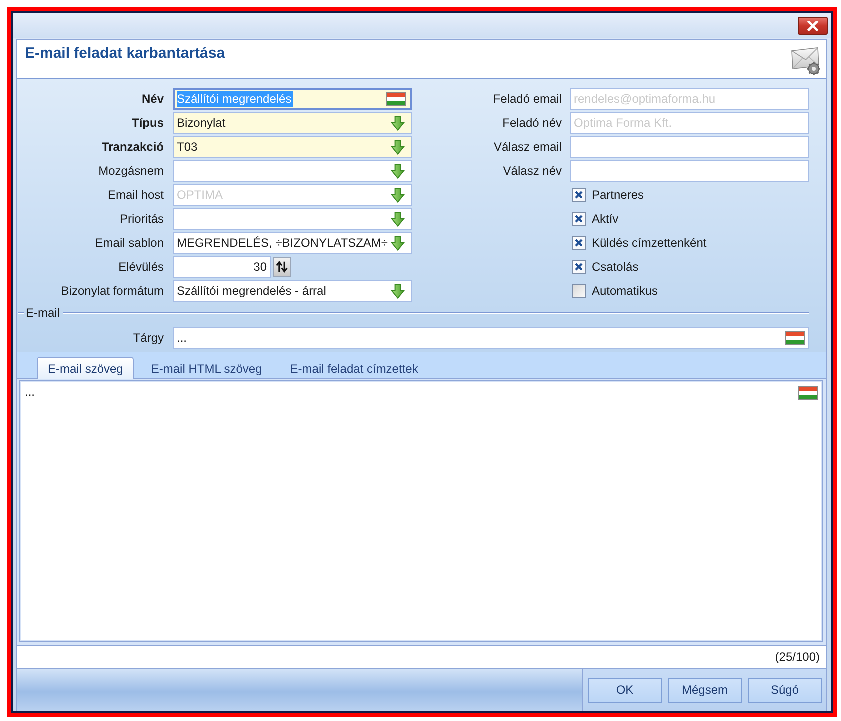  I want to click on spinner-button, so click(282, 267).